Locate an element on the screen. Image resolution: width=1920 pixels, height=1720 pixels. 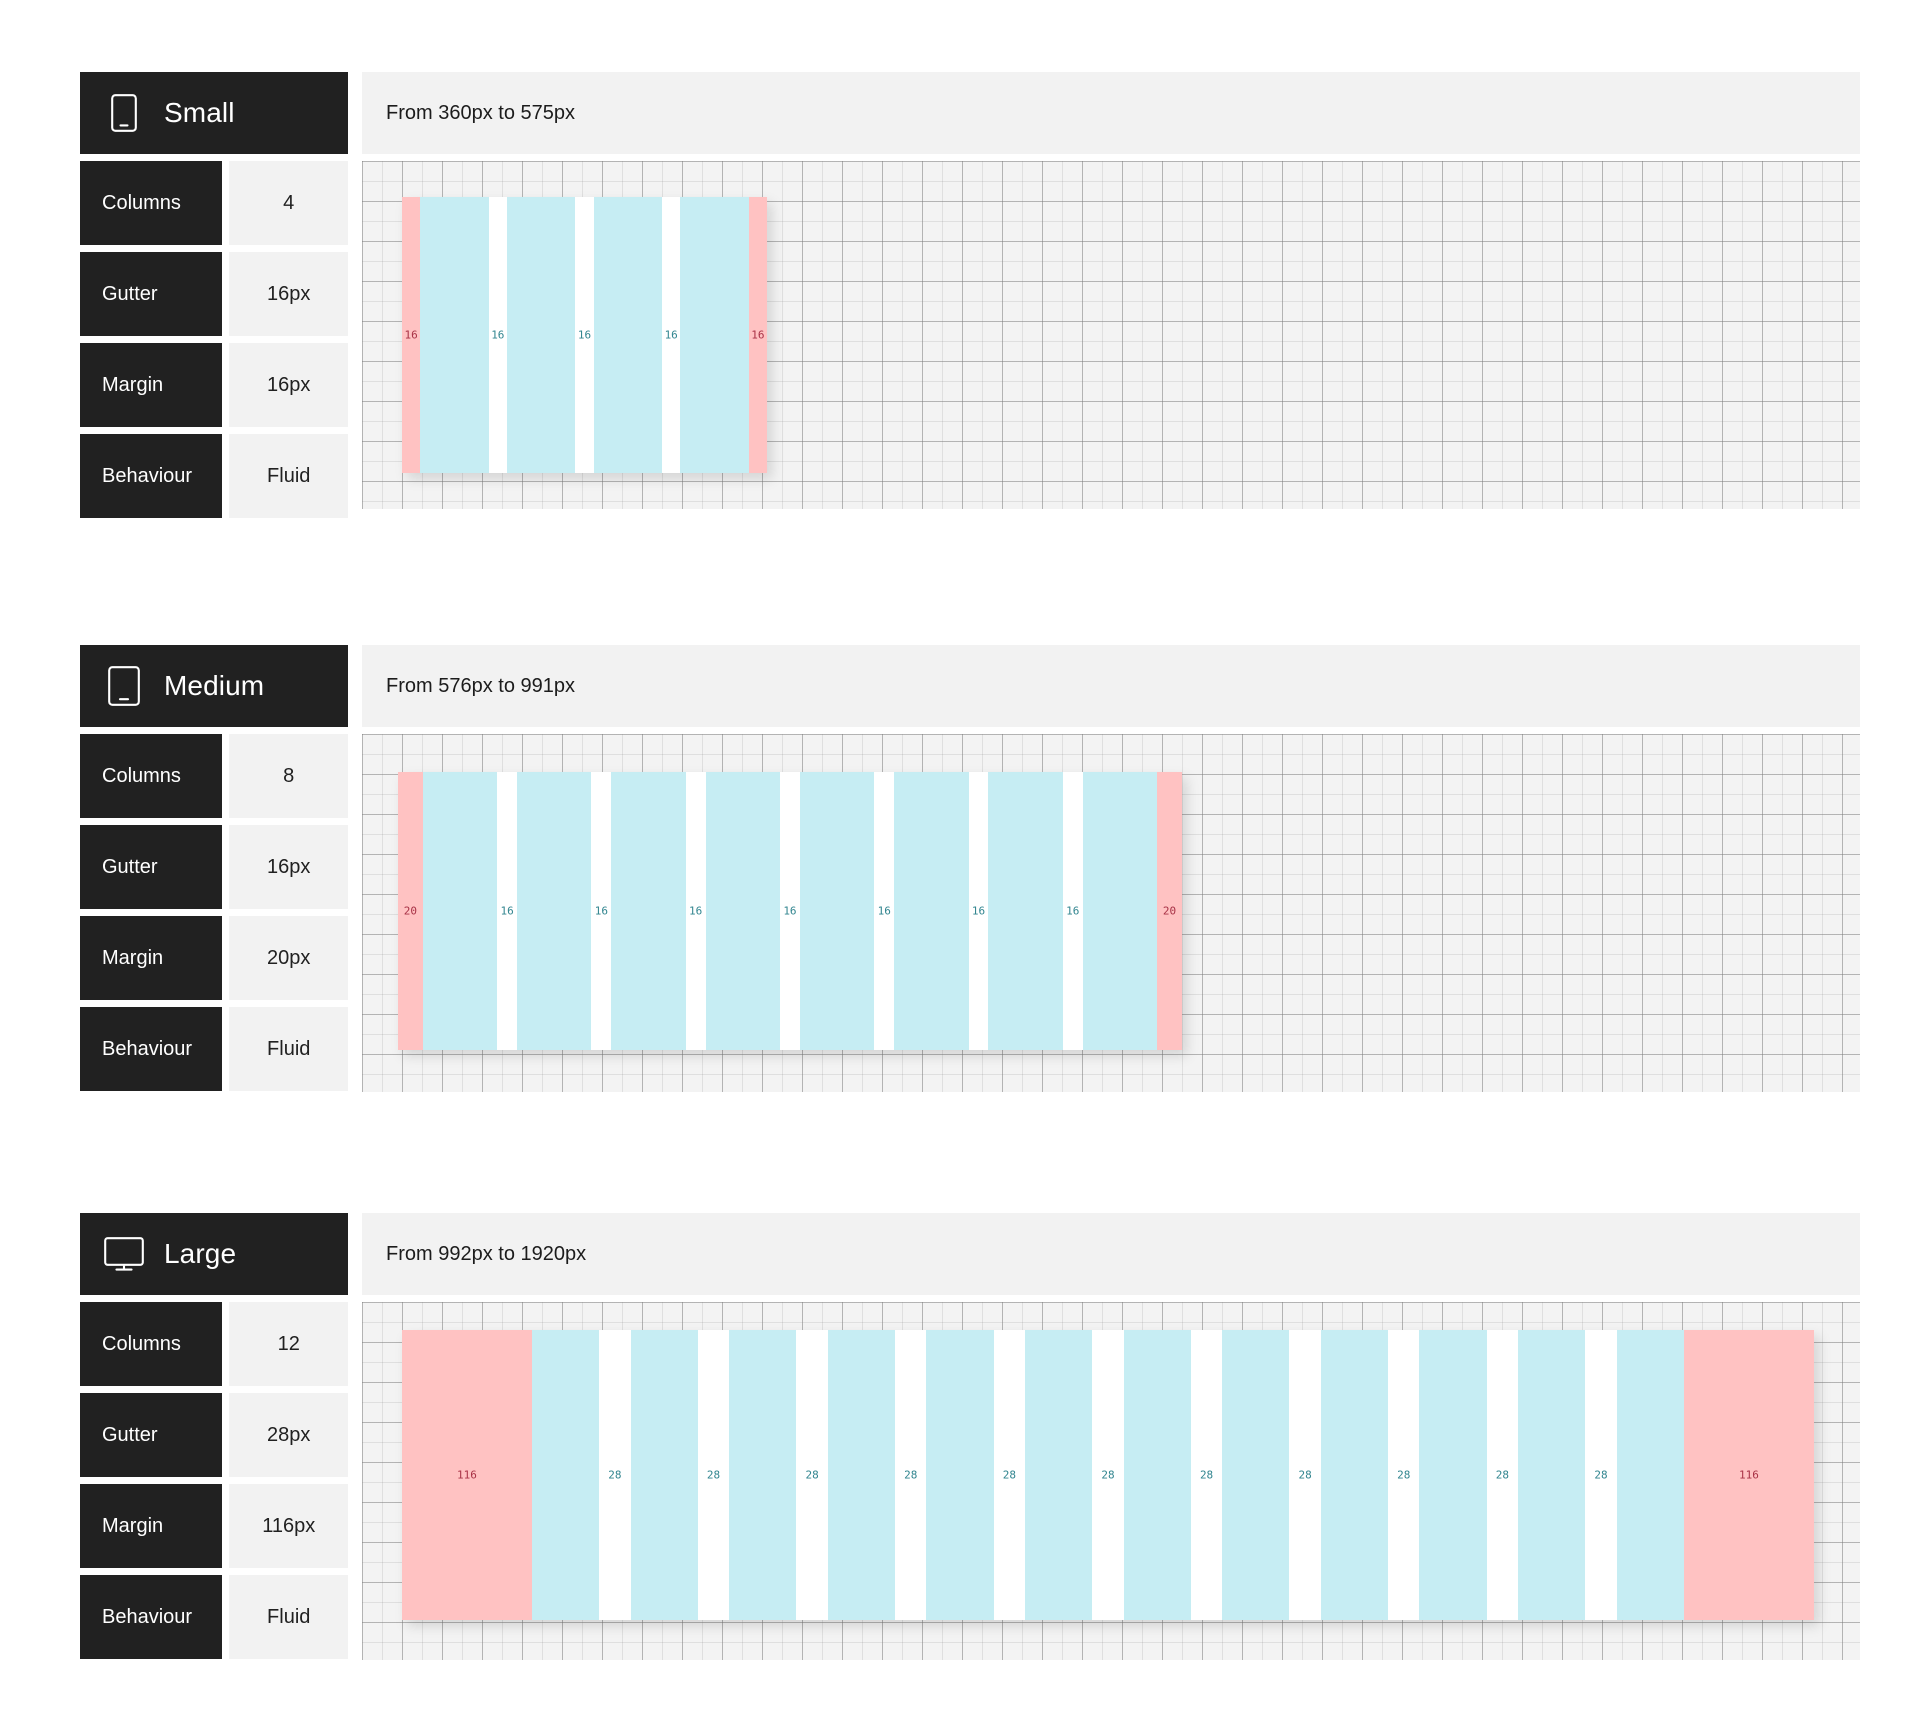
phone-icon-svg is located at coordinates (124, 113).